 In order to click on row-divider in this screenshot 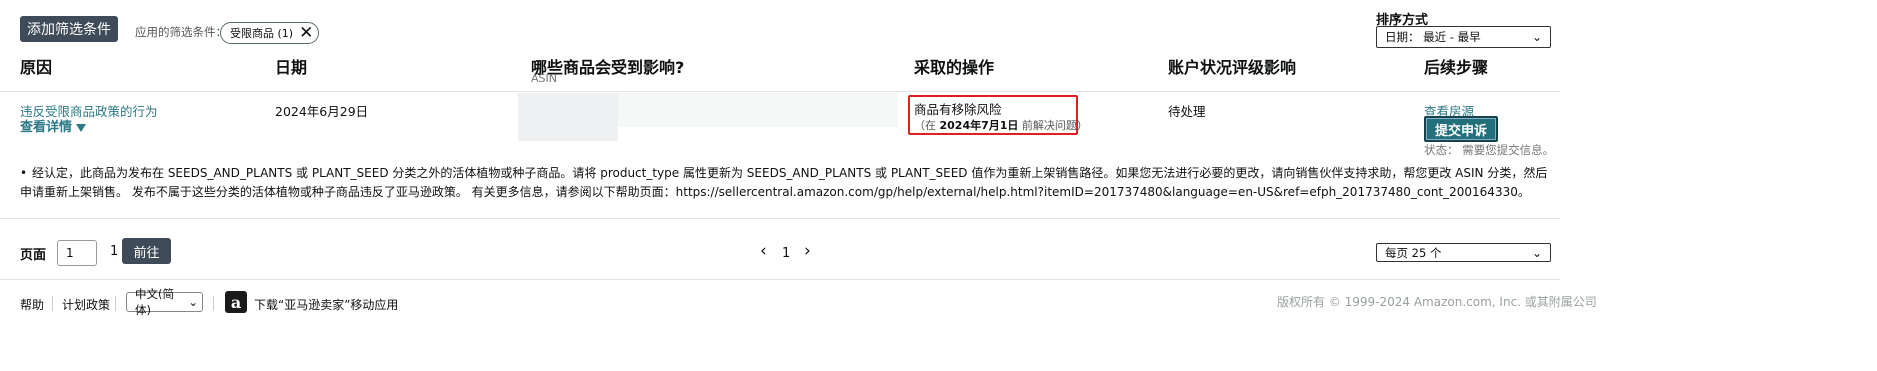, I will do `click(780, 218)`.